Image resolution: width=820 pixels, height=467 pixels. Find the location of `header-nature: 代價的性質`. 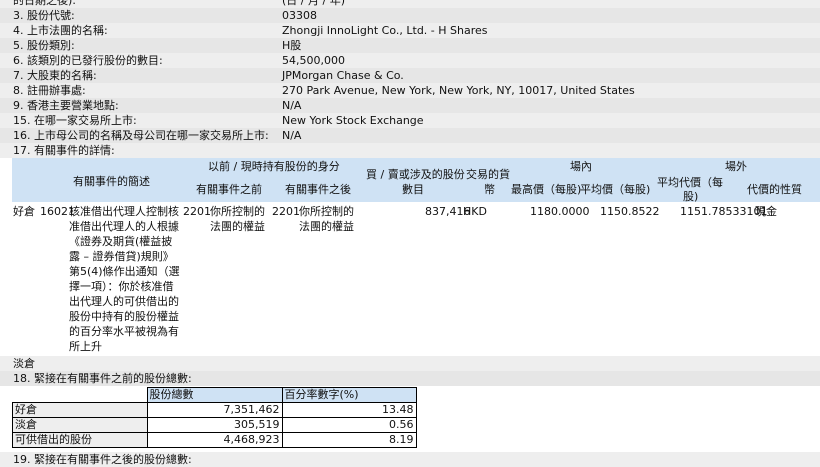

header-nature: 代價的性質 is located at coordinates (774, 189).